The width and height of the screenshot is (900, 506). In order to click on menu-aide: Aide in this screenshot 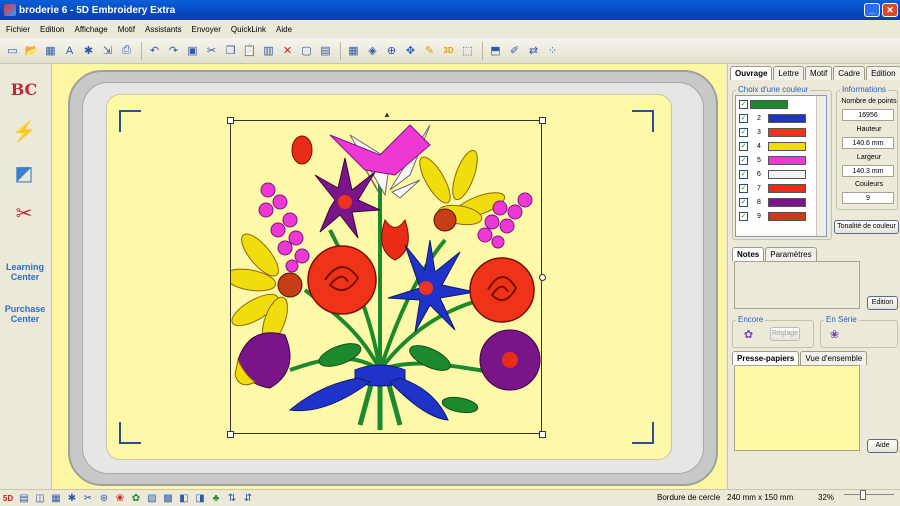, I will do `click(284, 29)`.